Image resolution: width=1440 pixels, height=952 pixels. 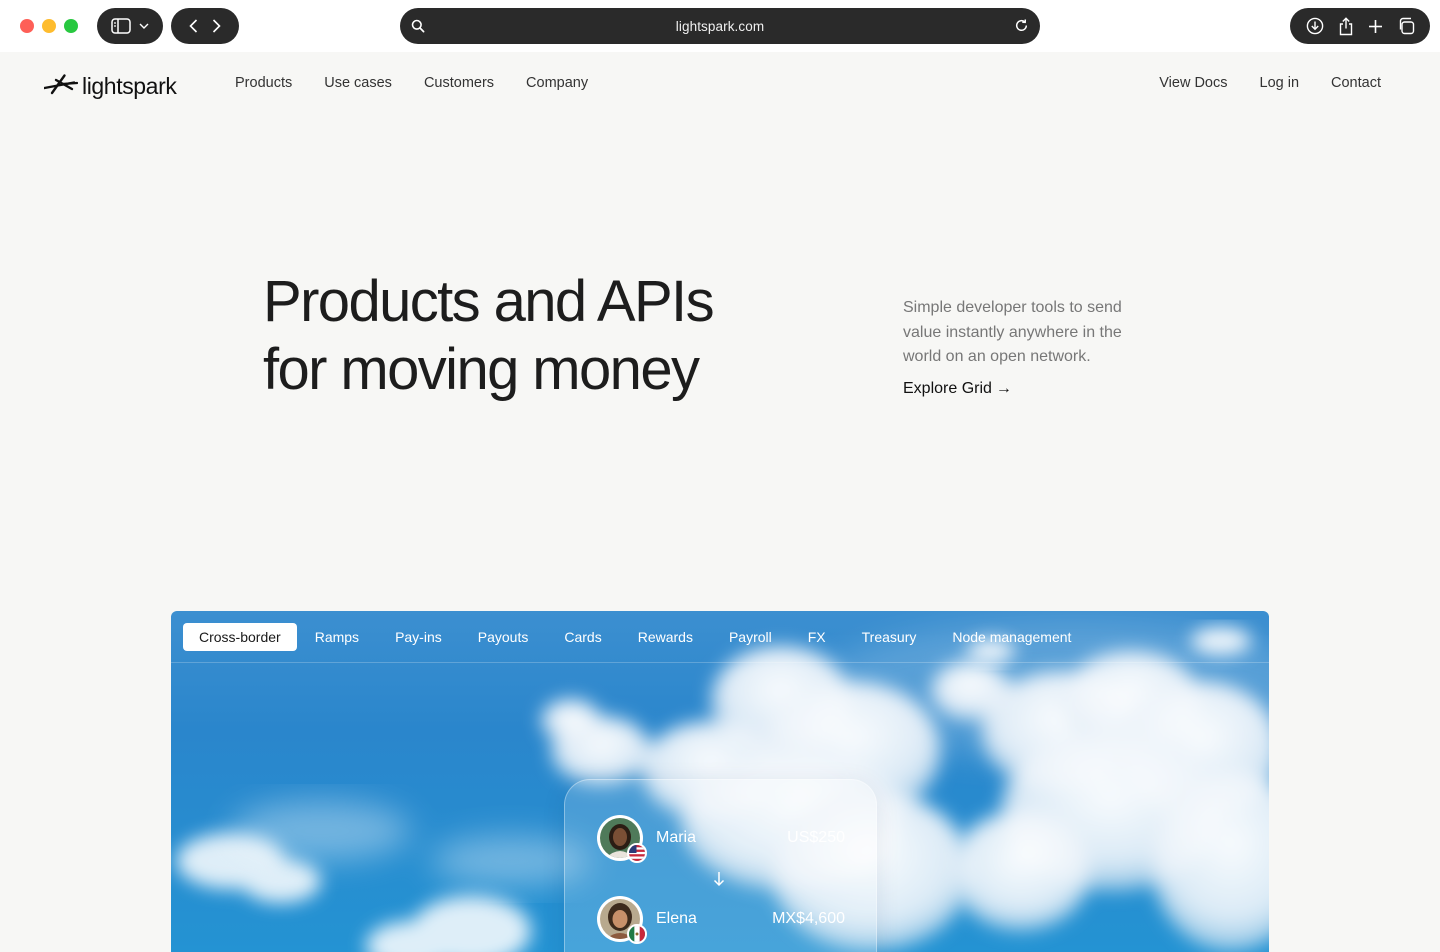 I want to click on arrow-right-icon: →, so click(x=1003, y=388).